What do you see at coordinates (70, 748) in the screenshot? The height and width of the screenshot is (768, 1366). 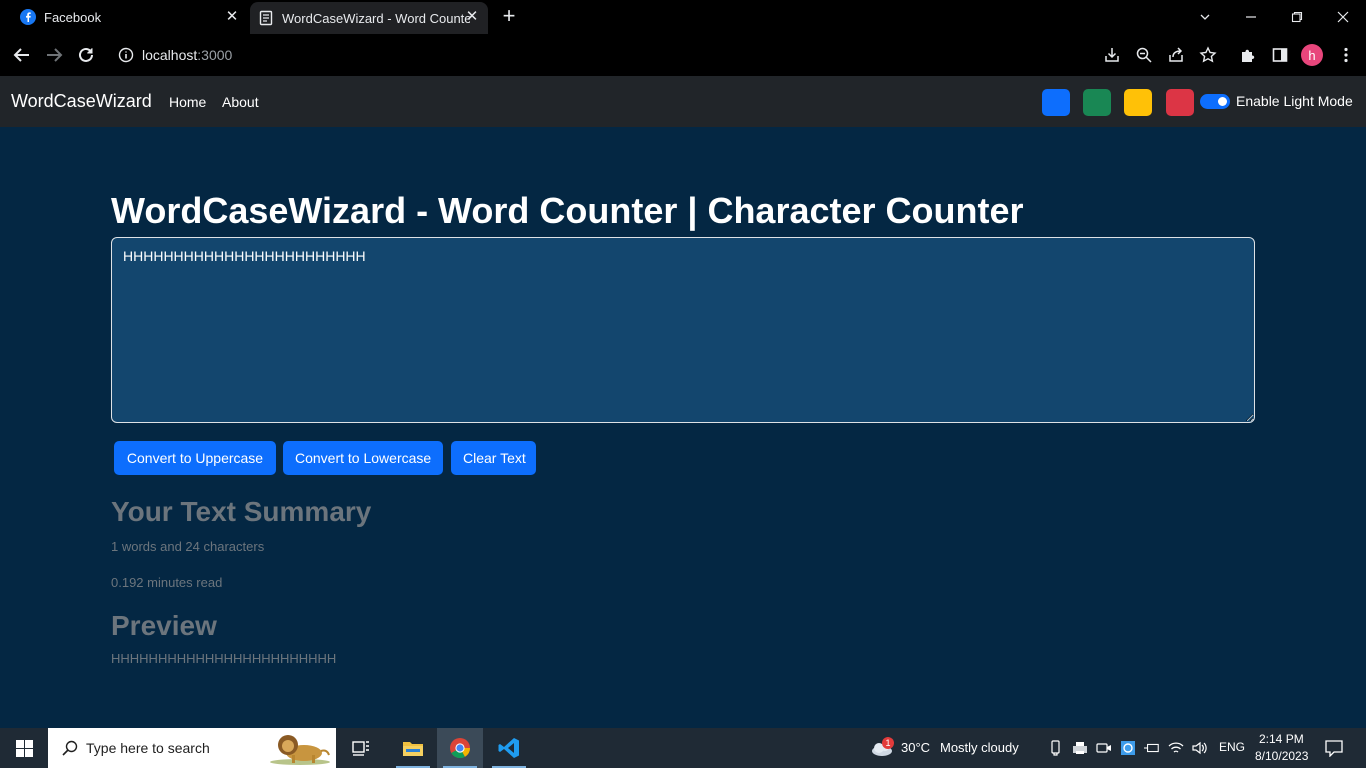 I see `search-icon` at bounding box center [70, 748].